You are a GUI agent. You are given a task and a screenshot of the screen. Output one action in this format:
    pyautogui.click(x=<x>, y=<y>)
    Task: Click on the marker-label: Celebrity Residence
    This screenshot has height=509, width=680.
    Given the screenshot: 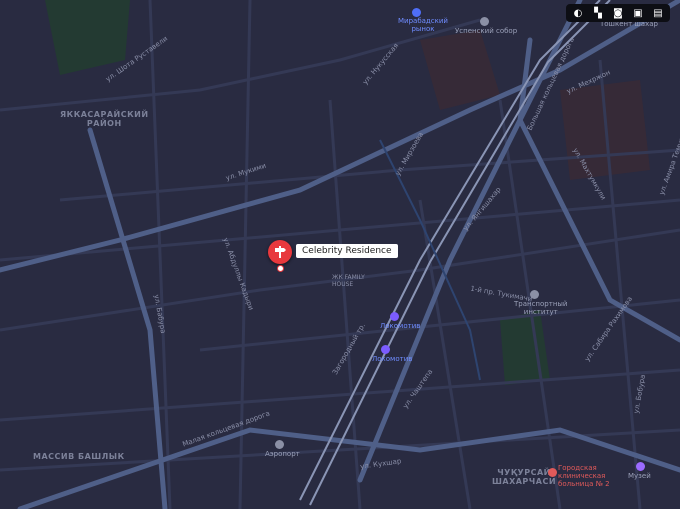 What is the action you would take?
    pyautogui.click(x=347, y=251)
    